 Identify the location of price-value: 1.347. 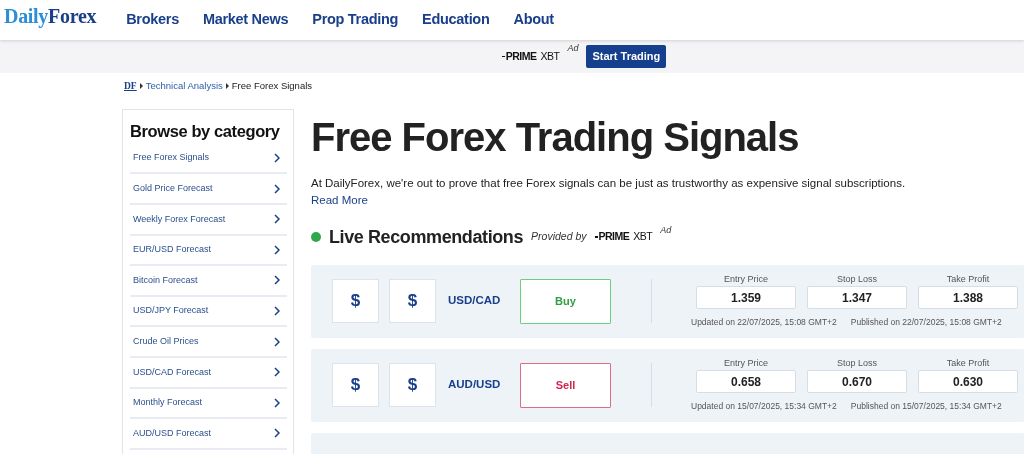
(857, 298).